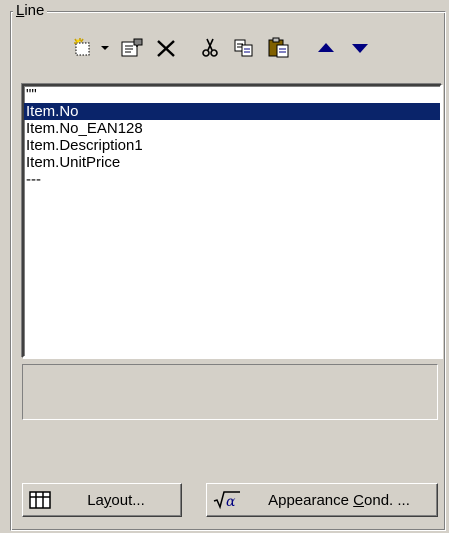 This screenshot has width=449, height=533. Describe the element at coordinates (230, 392) in the screenshot. I see `description-panel` at that location.